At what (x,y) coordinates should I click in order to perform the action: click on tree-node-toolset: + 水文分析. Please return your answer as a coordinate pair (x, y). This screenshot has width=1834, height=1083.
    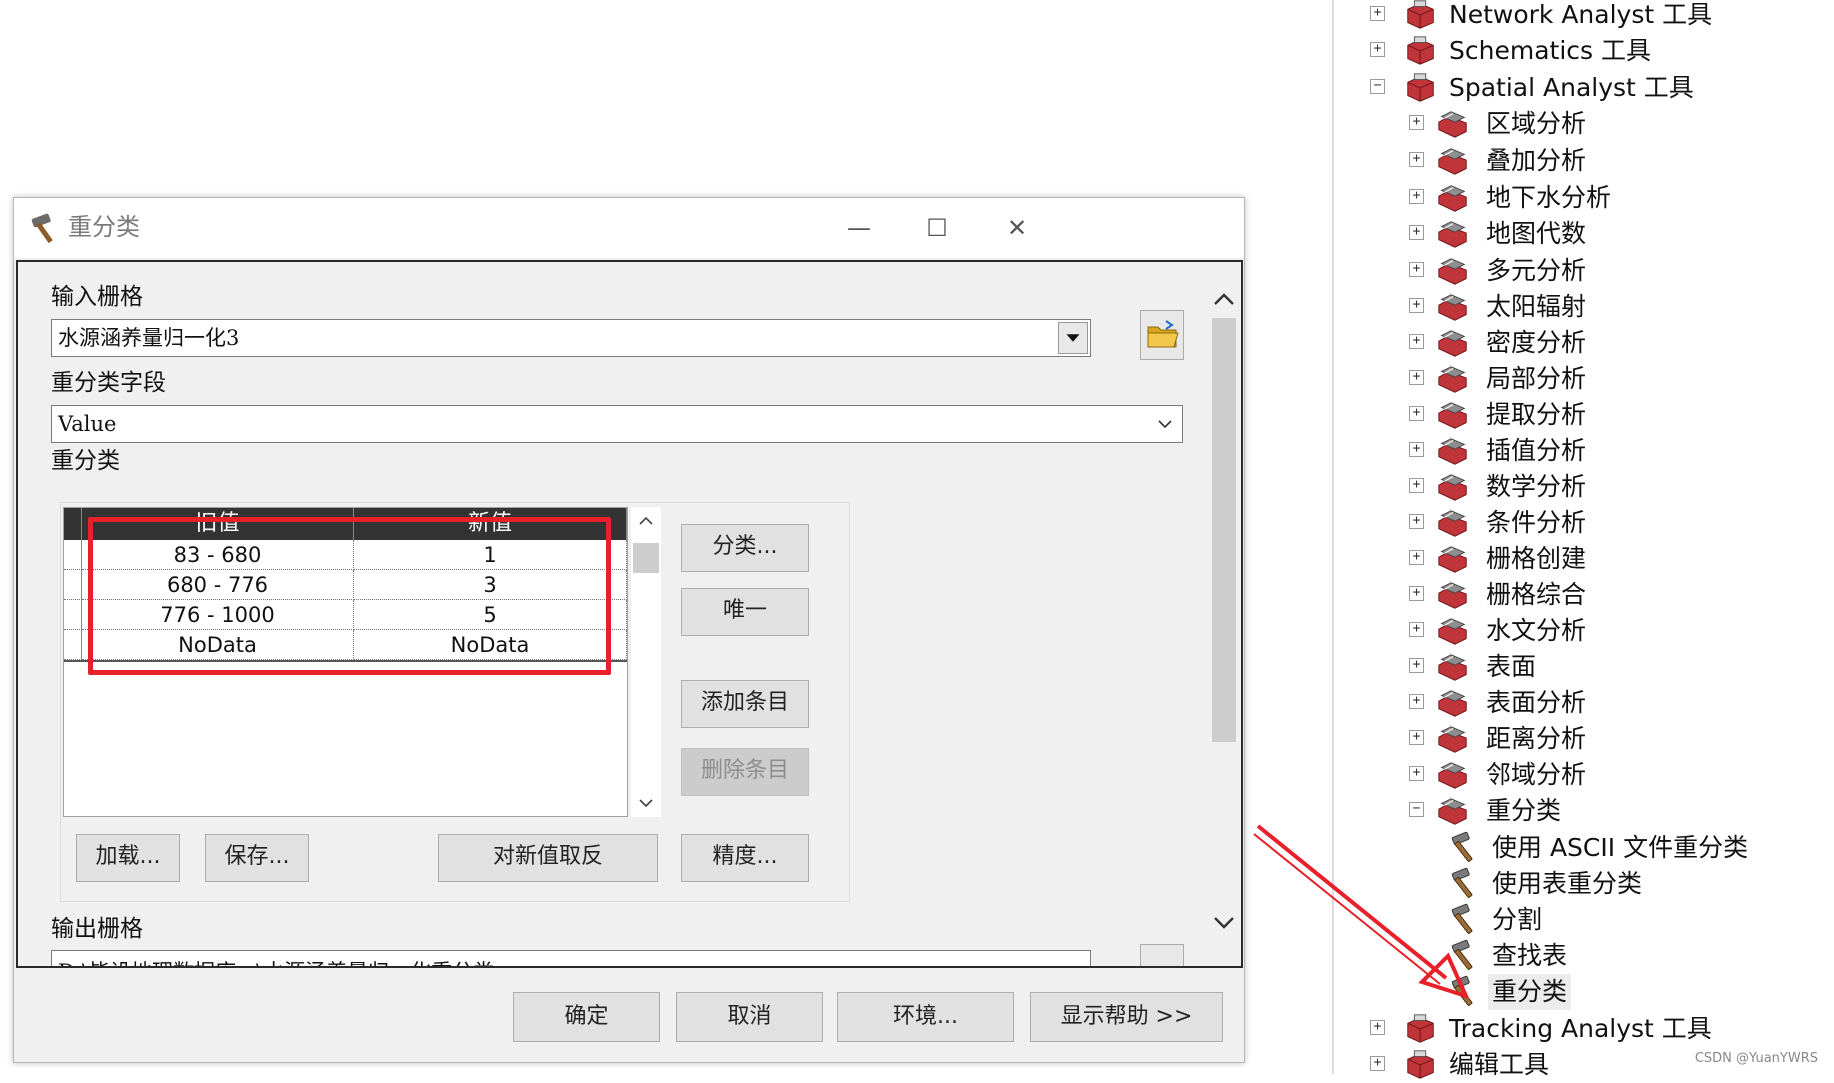
    Looking at the image, I should click on (1589, 631).